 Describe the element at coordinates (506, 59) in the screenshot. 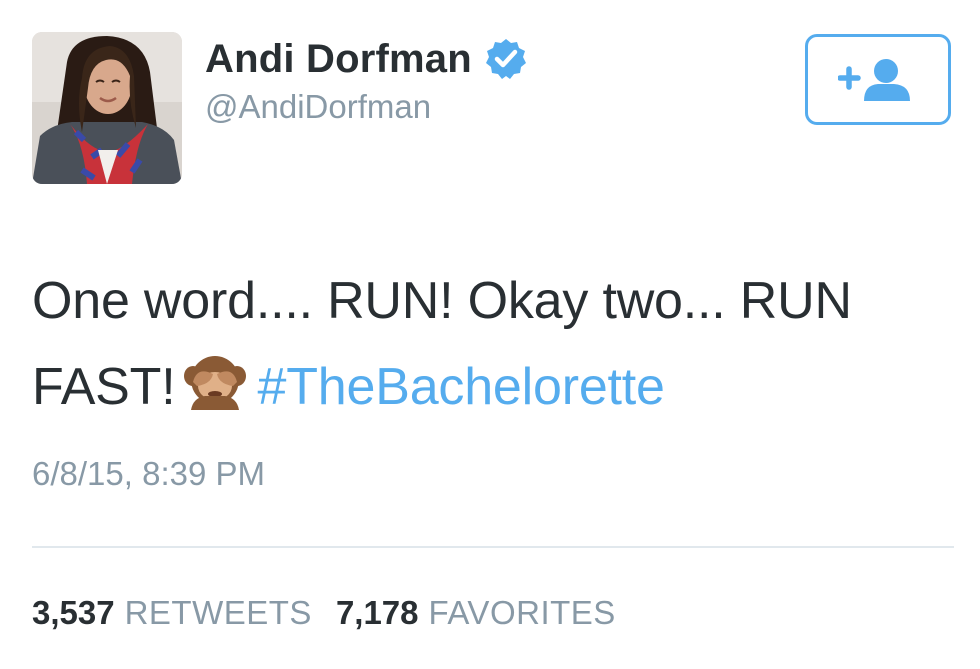

I see `verified-badge-icon` at that location.